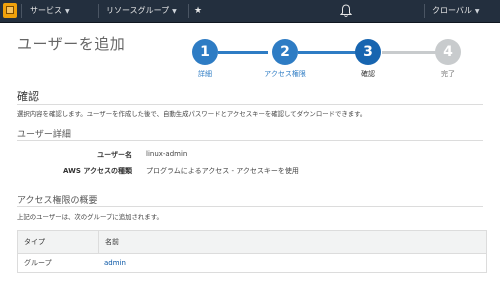 This screenshot has width=500, height=284. What do you see at coordinates (138, 10) in the screenshot?
I see `resource-groups-menu-label: リソースグループ` at bounding box center [138, 10].